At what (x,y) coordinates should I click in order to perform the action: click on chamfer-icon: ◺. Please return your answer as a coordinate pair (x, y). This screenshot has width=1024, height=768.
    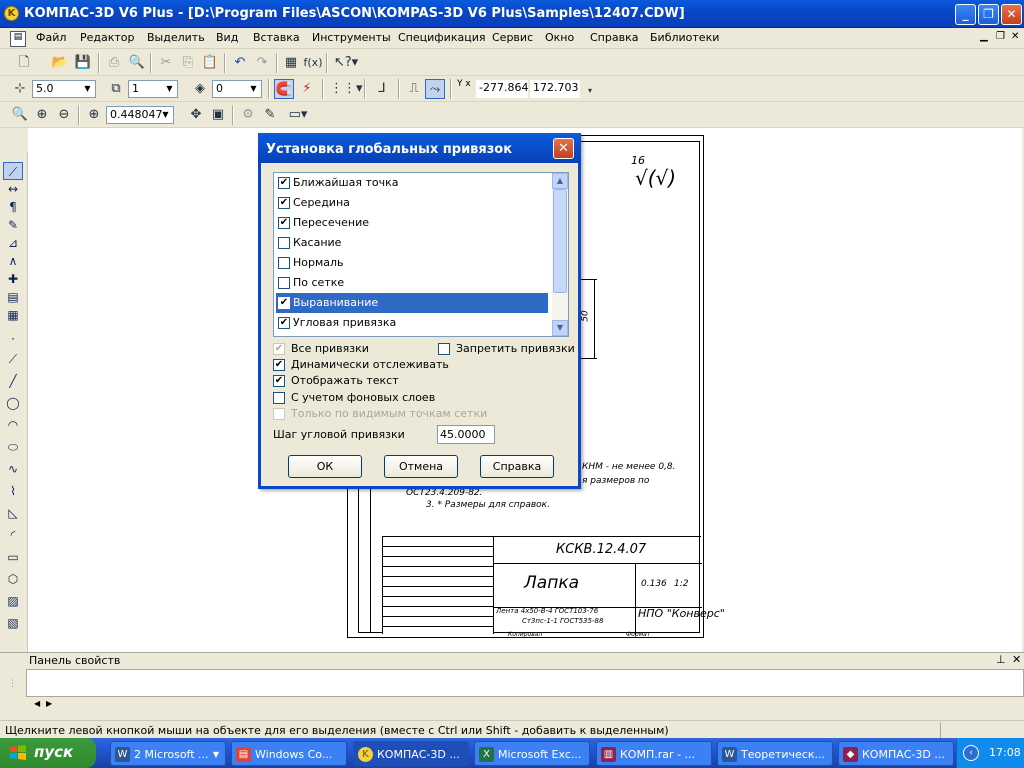
    Looking at the image, I should click on (13, 513).